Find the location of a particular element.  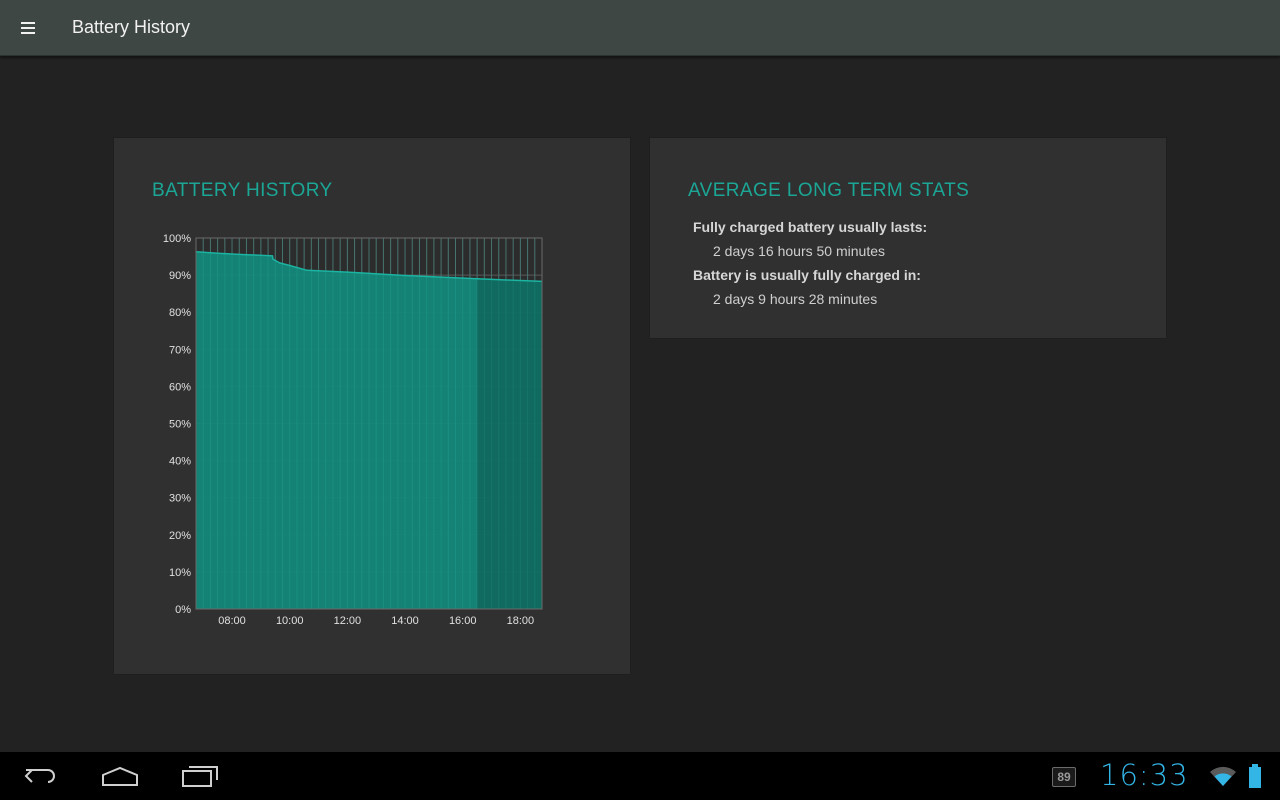

recent-apps-icon is located at coordinates (200, 776).